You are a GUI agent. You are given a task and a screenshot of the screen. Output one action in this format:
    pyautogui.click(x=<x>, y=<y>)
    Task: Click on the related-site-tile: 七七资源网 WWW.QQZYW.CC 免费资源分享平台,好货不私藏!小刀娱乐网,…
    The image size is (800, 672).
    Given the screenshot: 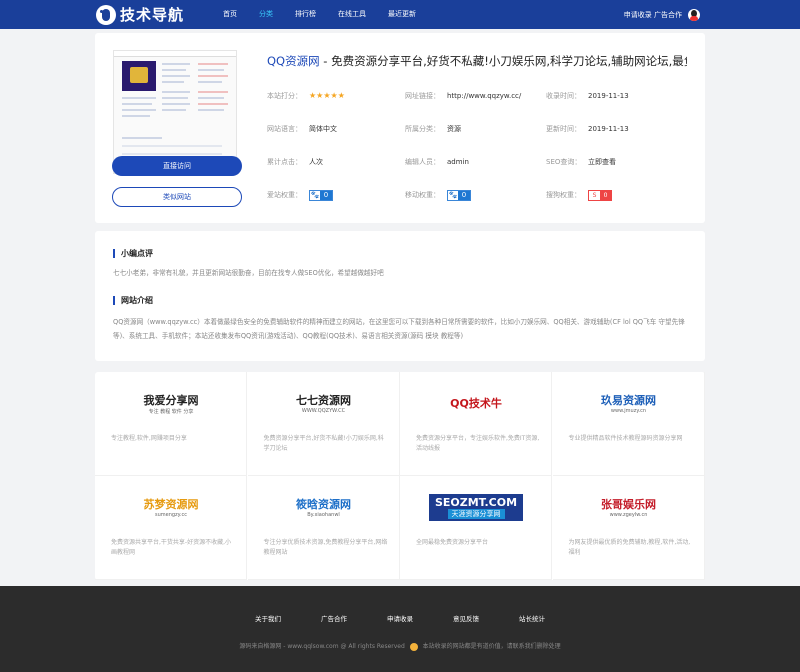 What is the action you would take?
    pyautogui.click(x=323, y=424)
    